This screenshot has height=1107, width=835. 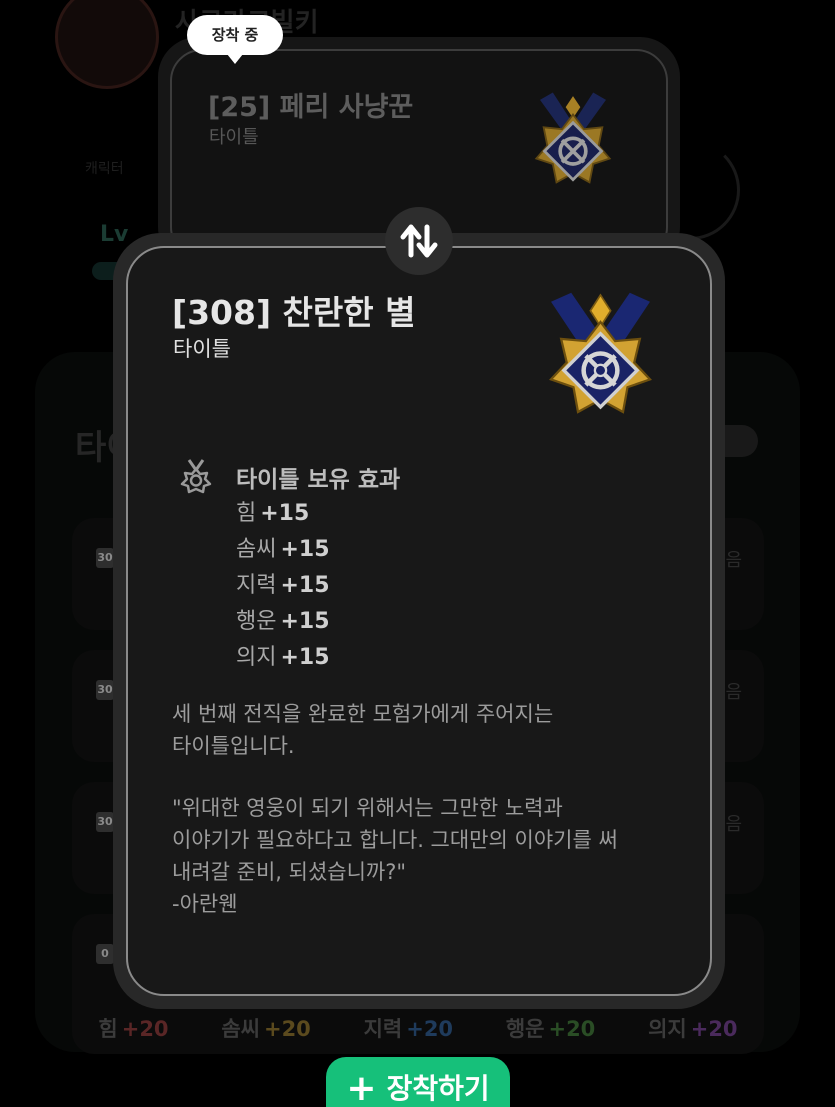 I want to click on title-description: 세 번째 전직을 완료한 모험가에게 주어지는 타이틀입니다., so click(x=363, y=730).